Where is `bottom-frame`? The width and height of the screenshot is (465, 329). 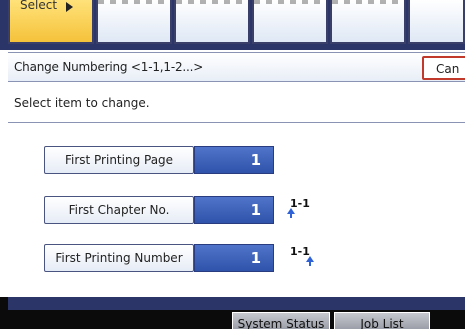 bottom-frame is located at coordinates (236, 303).